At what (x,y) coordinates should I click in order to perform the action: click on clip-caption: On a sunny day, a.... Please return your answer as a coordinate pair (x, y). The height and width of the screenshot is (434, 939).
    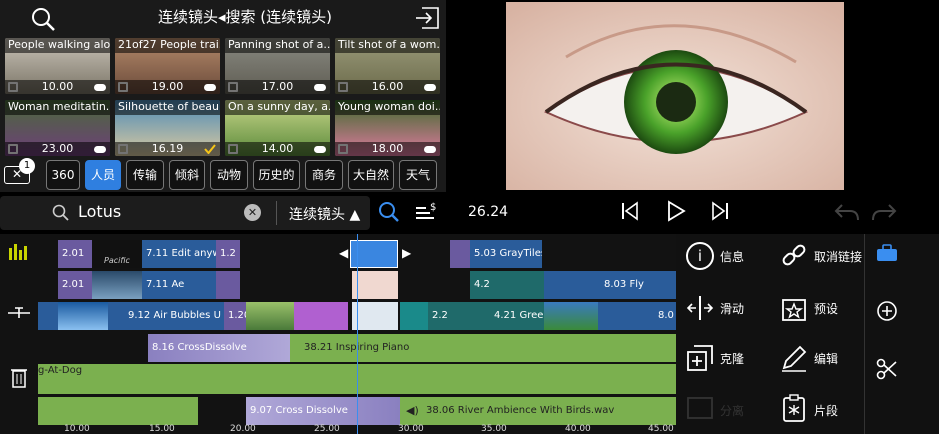
    Looking at the image, I should click on (277, 107).